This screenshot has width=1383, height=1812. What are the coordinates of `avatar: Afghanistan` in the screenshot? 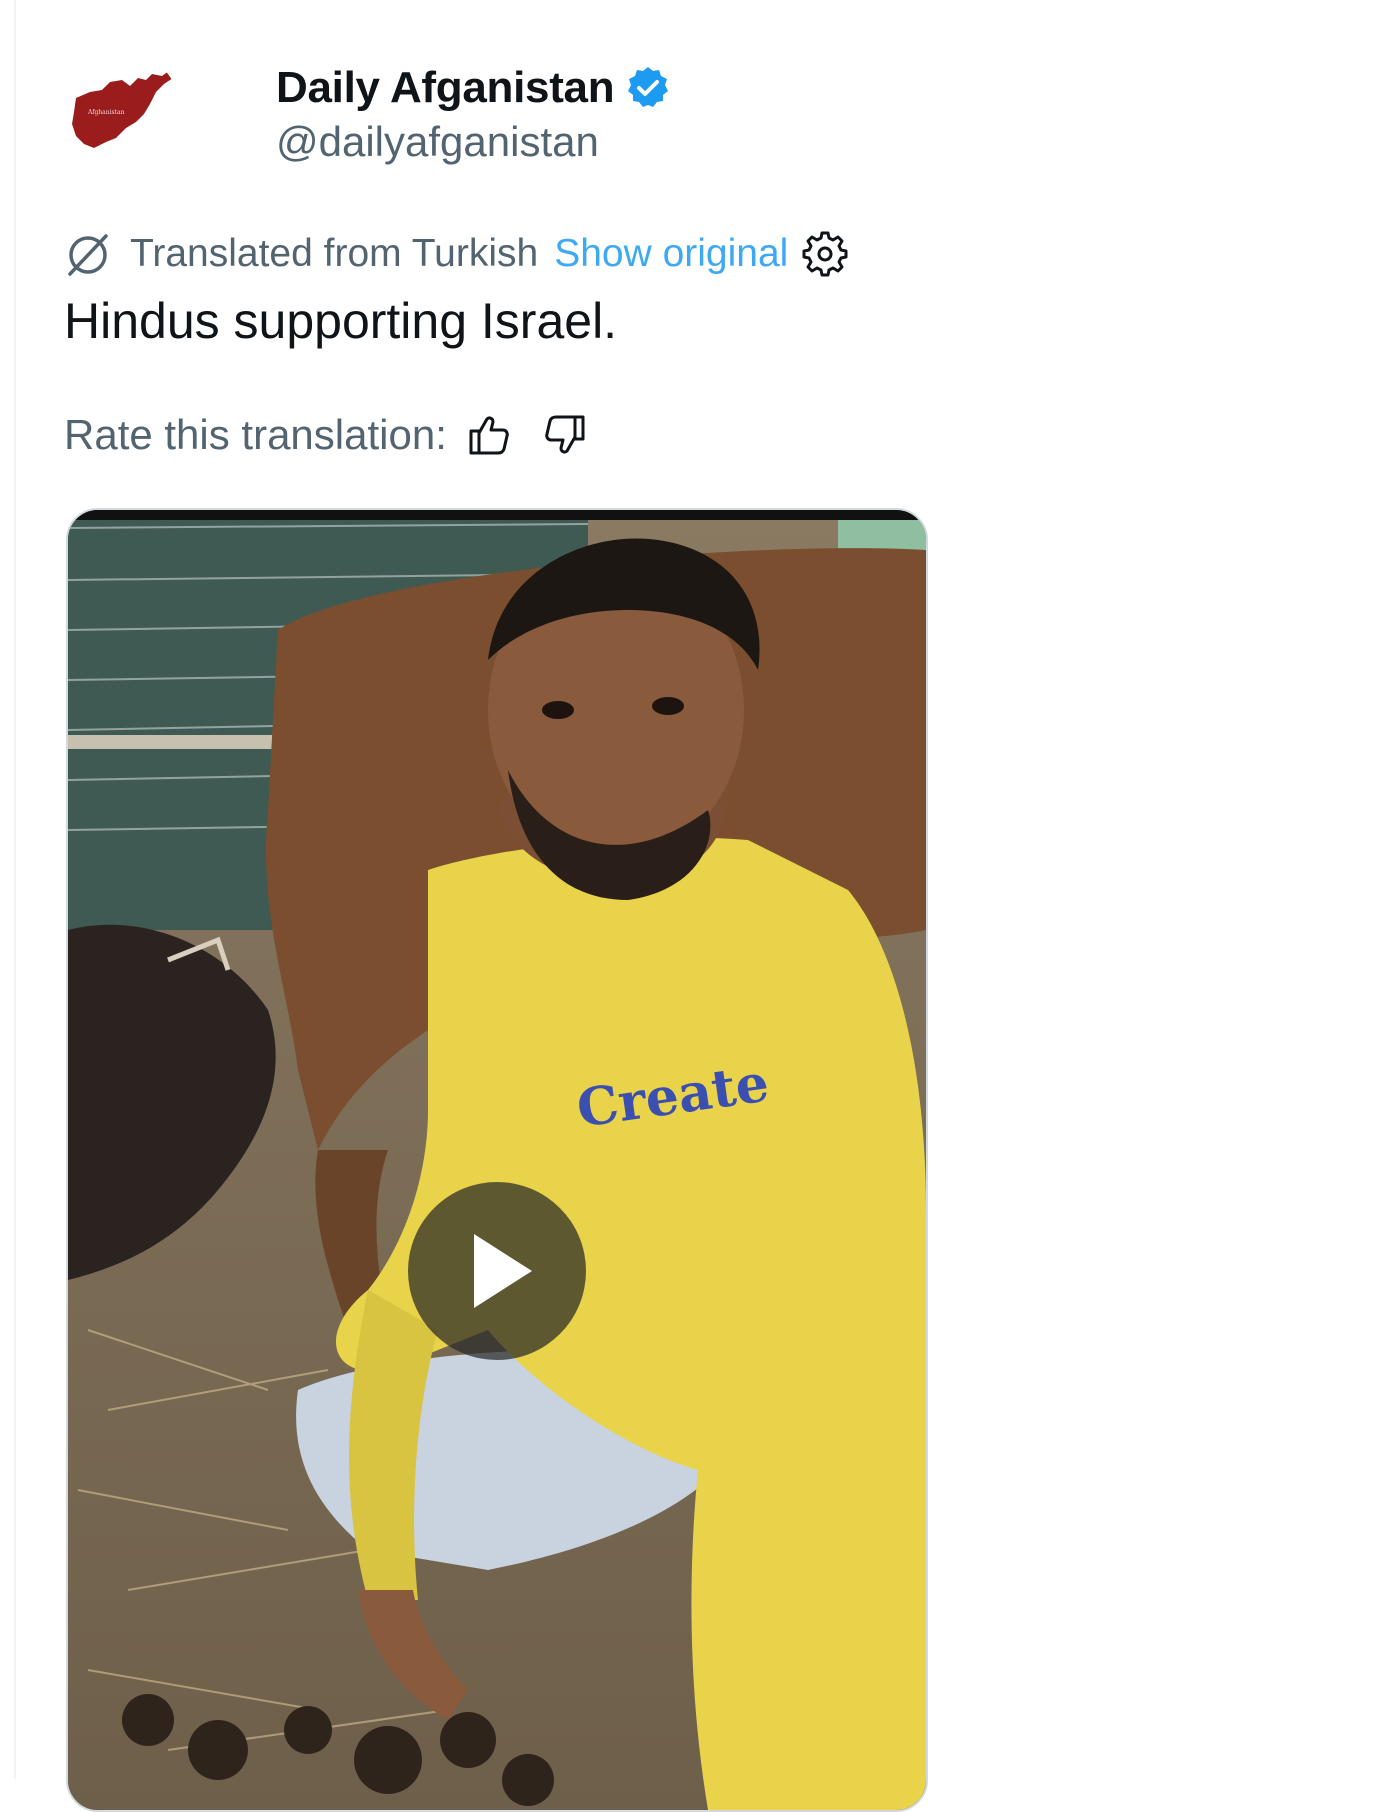 It's located at (123, 109).